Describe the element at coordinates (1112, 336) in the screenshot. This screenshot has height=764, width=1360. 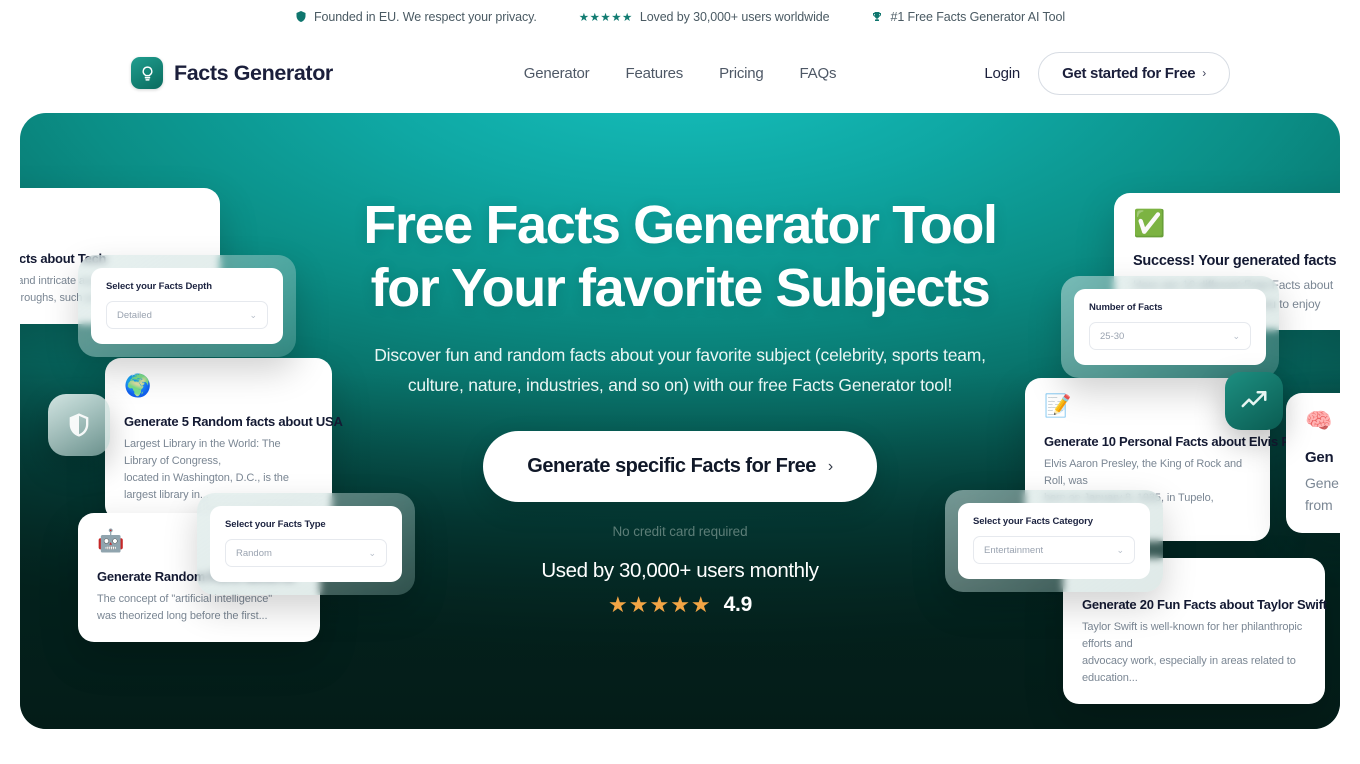
I see `number-of-facts-value: 25-30` at that location.